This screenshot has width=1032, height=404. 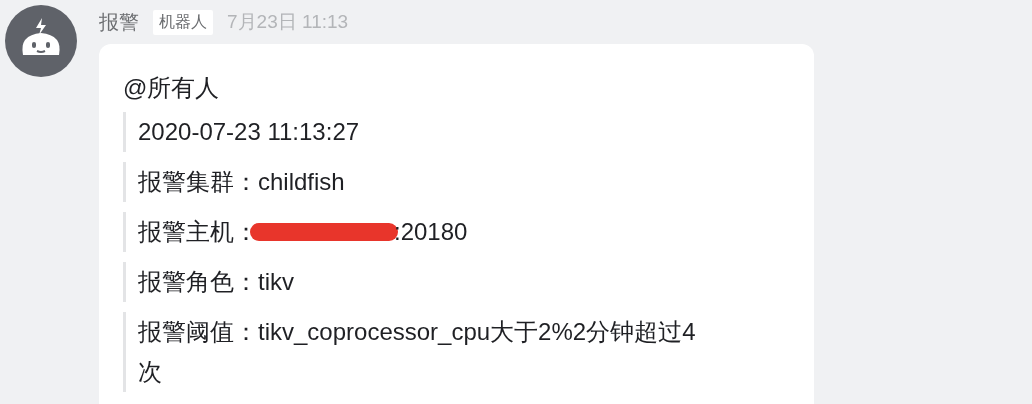 What do you see at coordinates (41, 41) in the screenshot?
I see `robot-avatar-icon` at bounding box center [41, 41].